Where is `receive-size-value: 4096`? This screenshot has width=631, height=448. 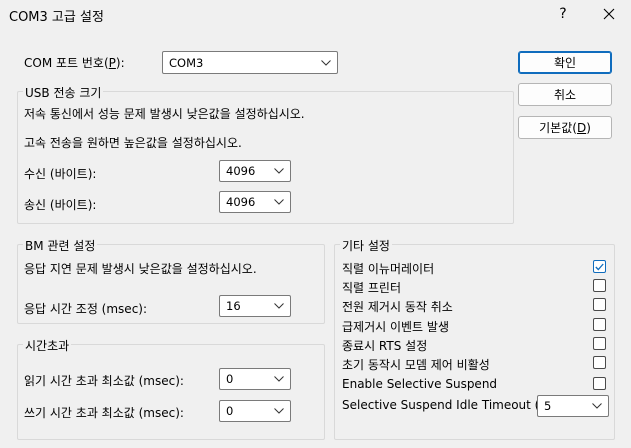
receive-size-value: 4096 is located at coordinates (241, 171).